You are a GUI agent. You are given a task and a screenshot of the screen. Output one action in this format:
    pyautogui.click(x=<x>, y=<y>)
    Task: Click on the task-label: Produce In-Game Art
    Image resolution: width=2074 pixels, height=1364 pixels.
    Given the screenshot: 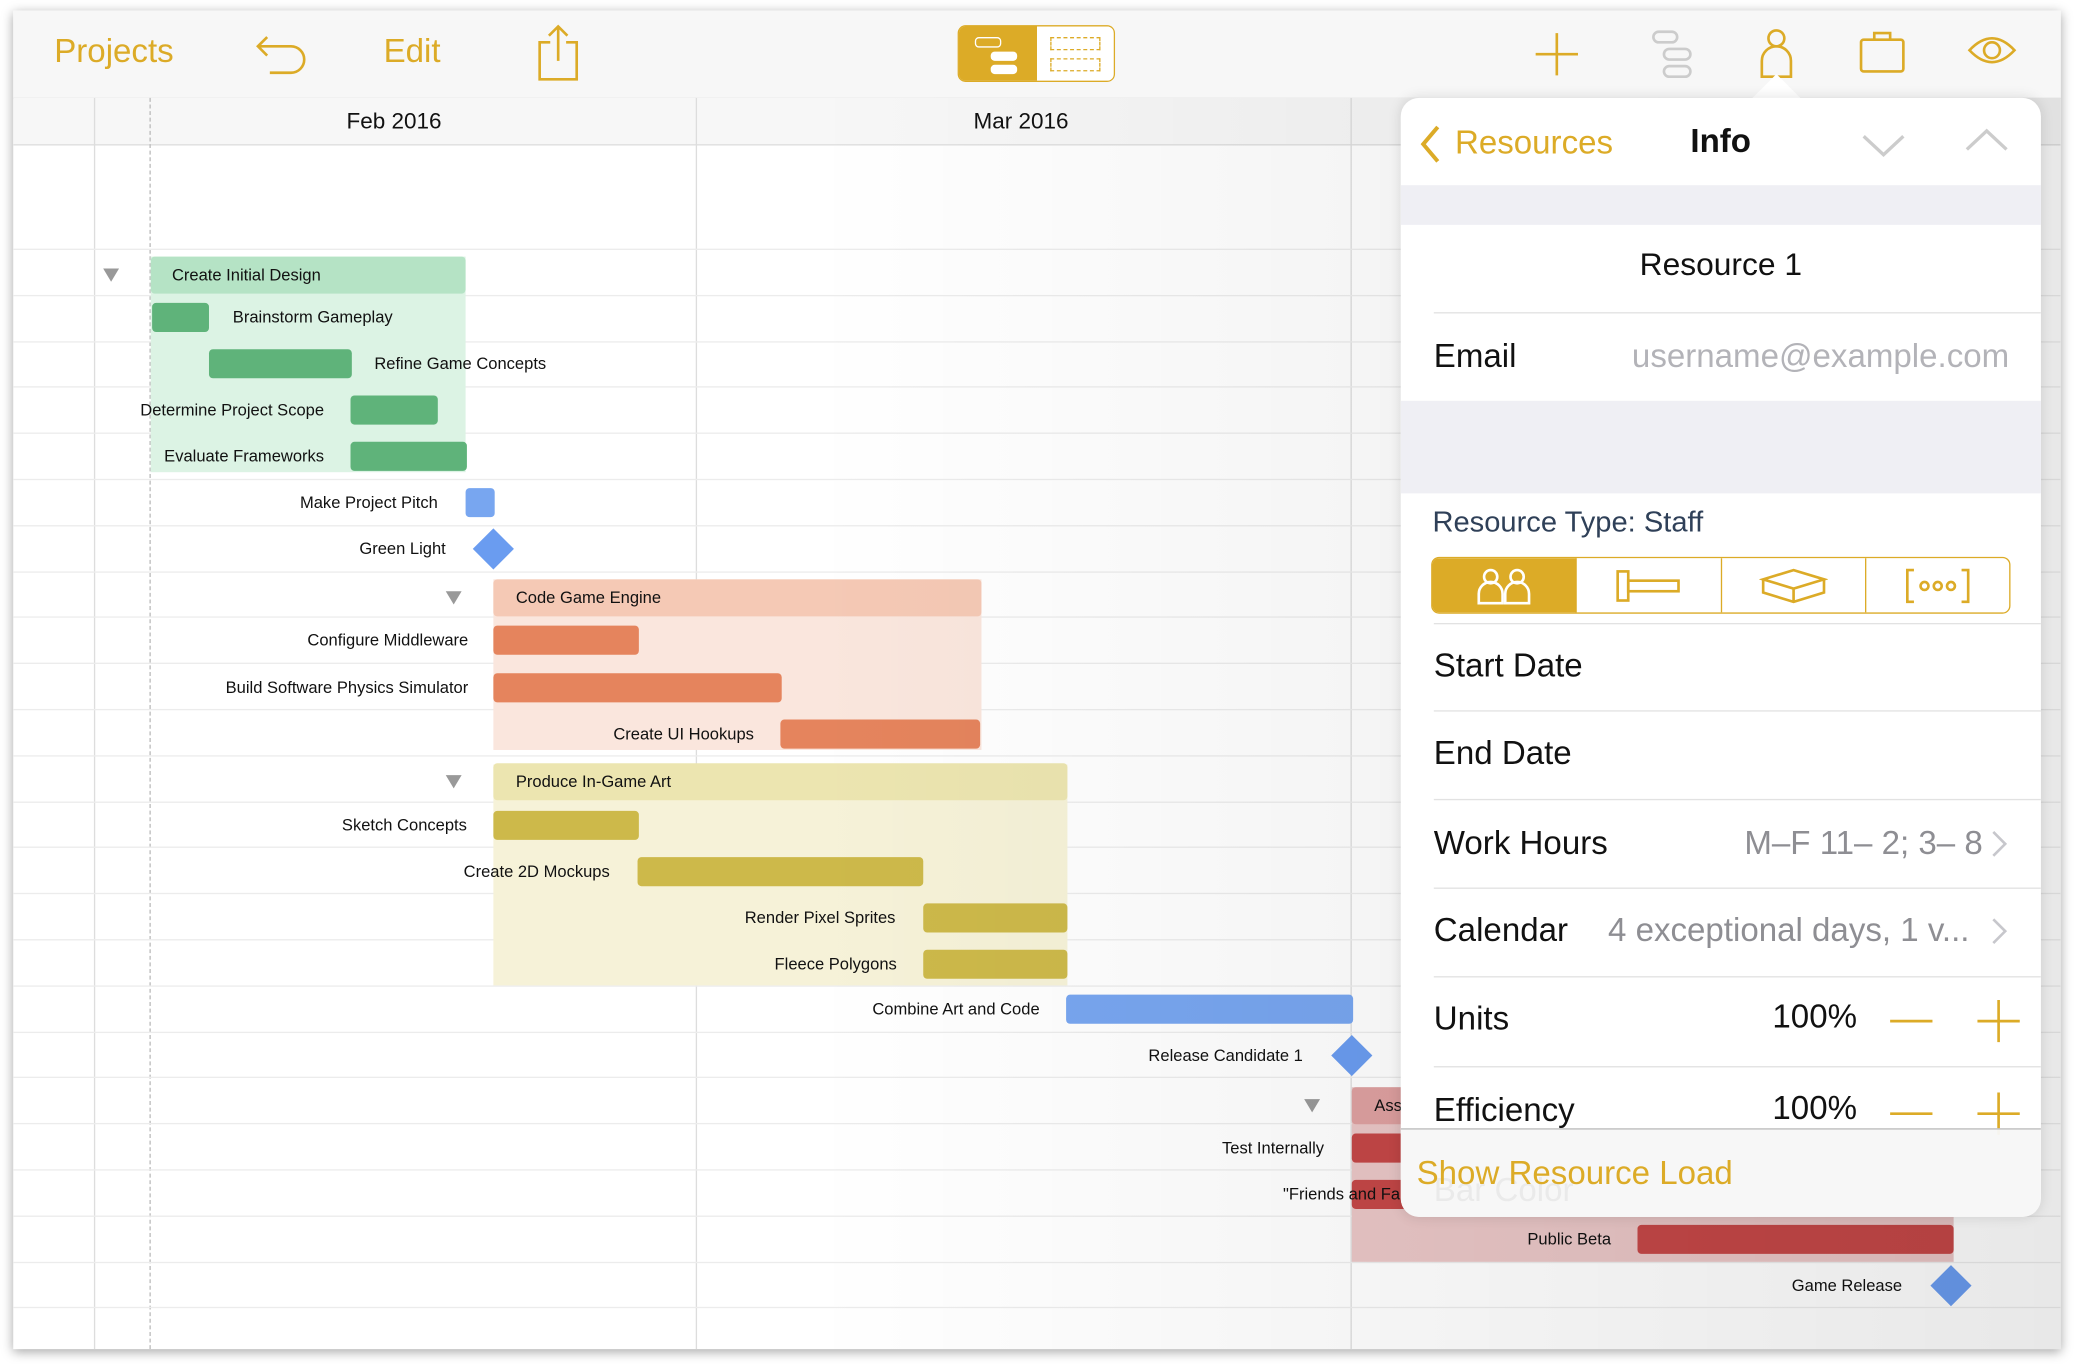 What is the action you would take?
    pyautogui.click(x=593, y=781)
    